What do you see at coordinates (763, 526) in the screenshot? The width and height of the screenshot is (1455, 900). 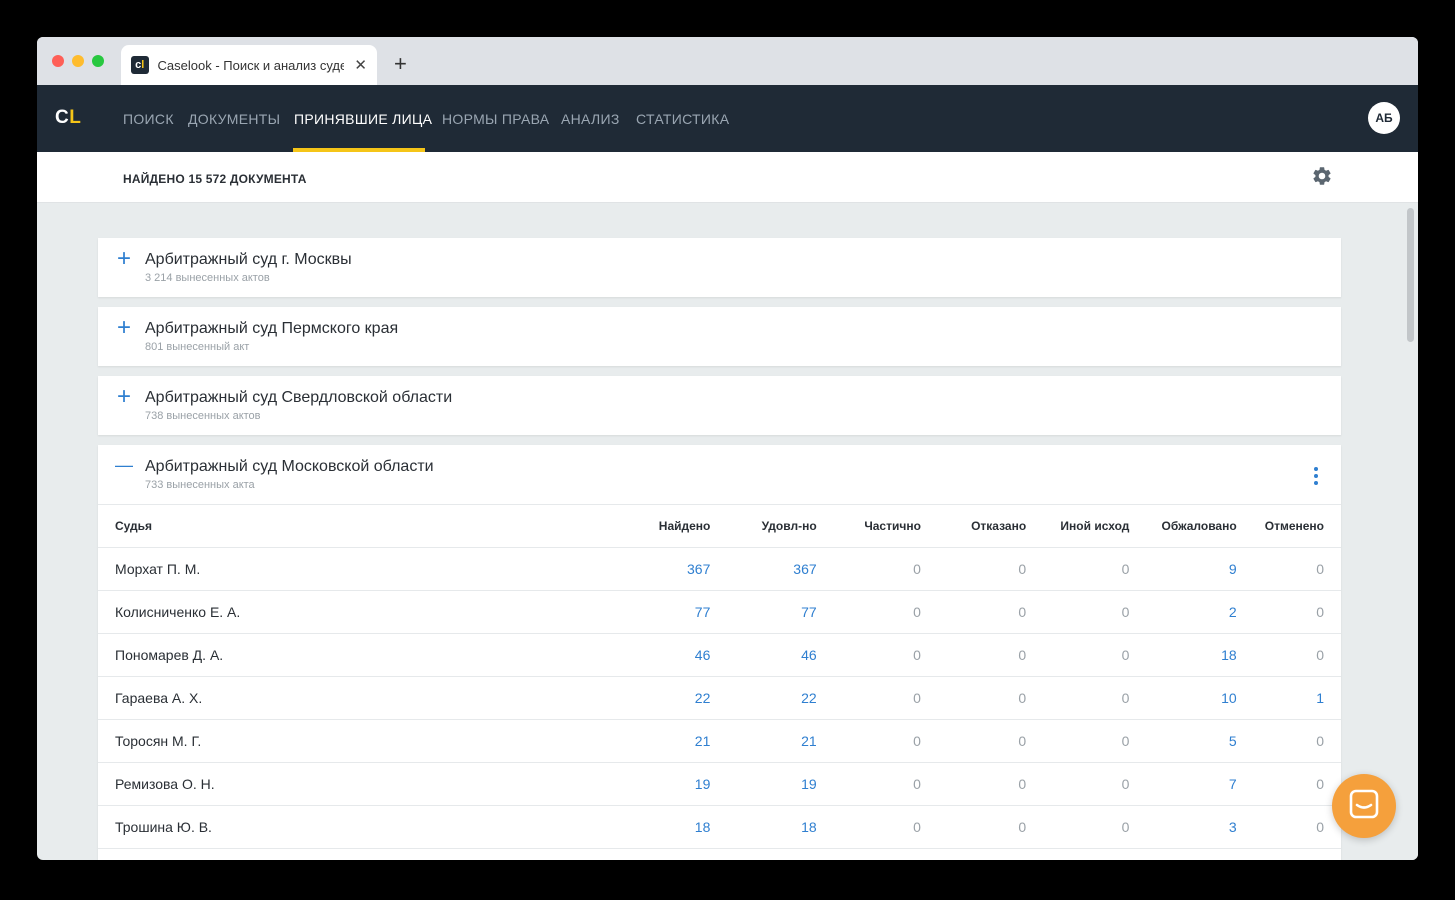 I see `column-header-satisfied: Удовл-но` at bounding box center [763, 526].